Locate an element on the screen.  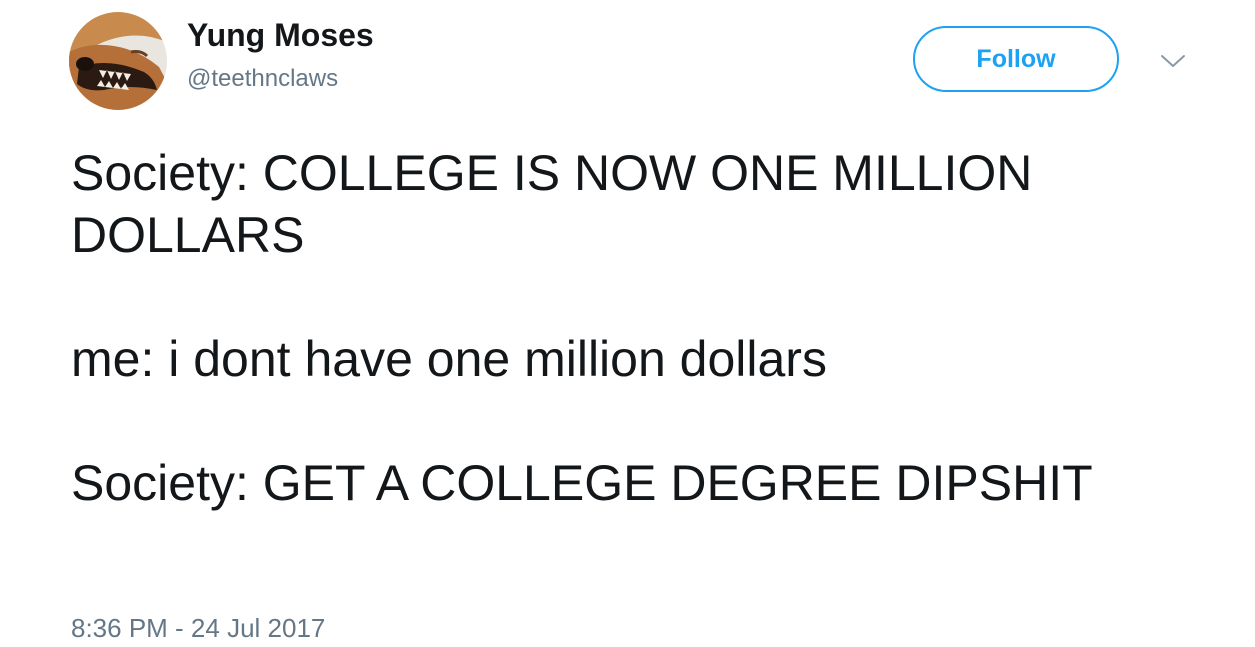
chevron-down-icon is located at coordinates (1173, 61).